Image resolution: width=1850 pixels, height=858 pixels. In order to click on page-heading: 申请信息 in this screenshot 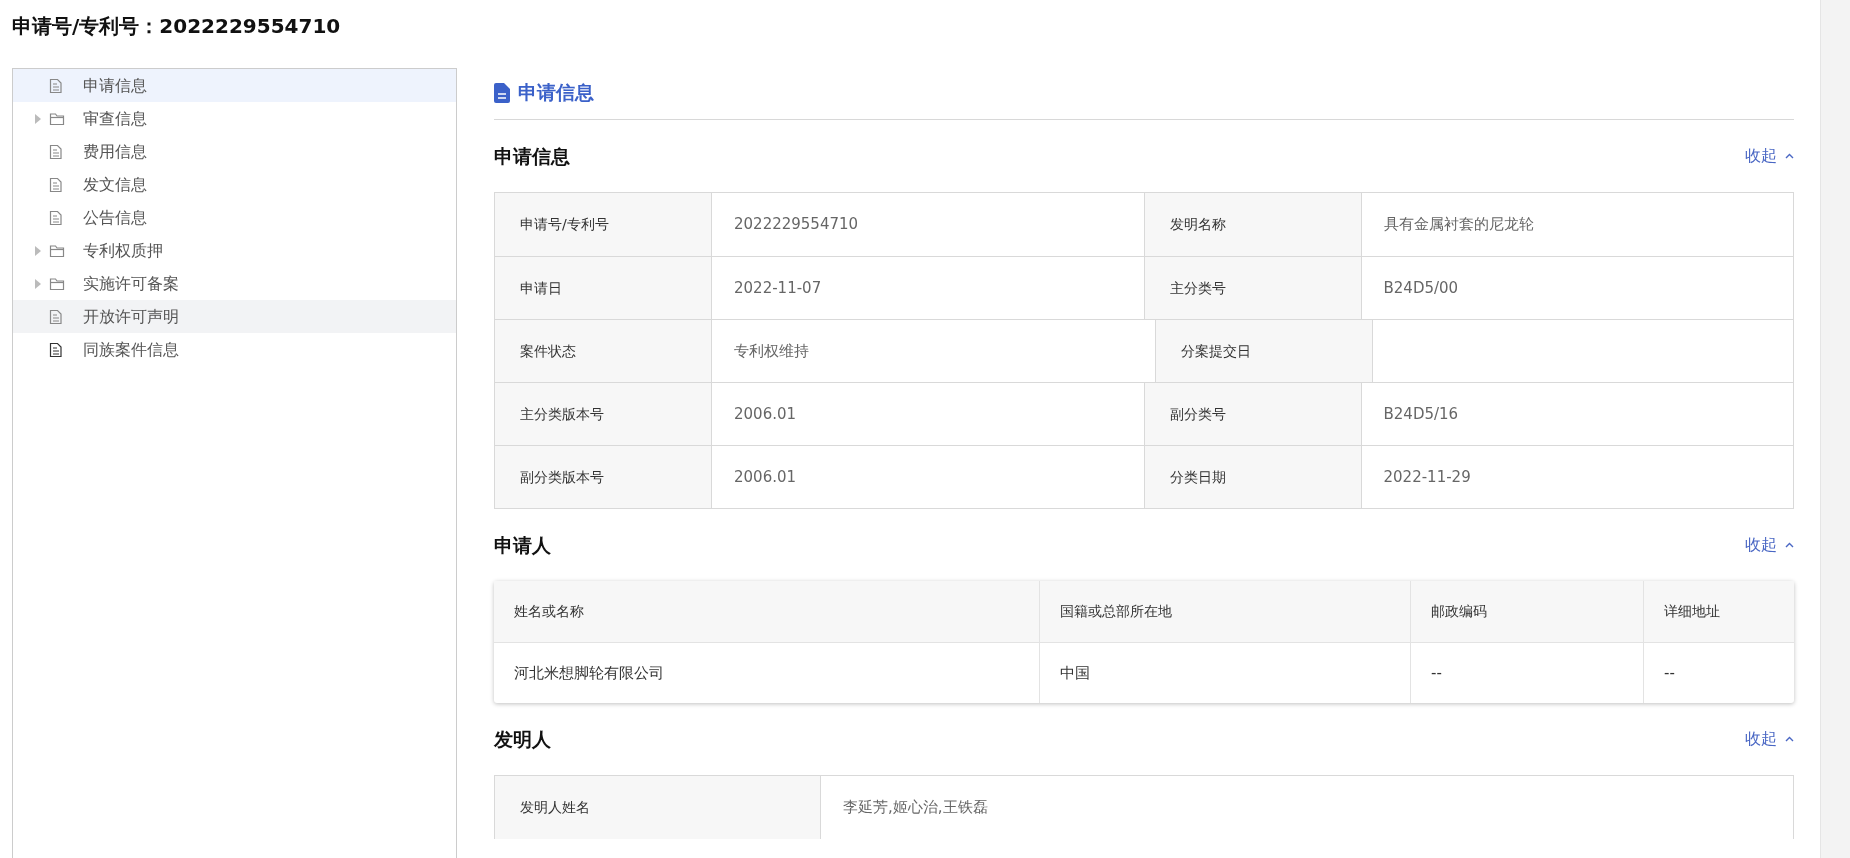, I will do `click(556, 93)`.